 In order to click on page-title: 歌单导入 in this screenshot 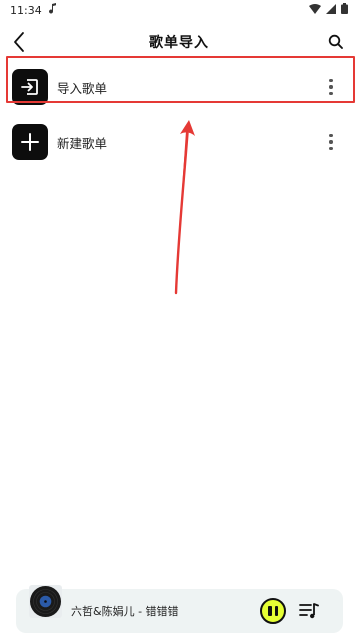, I will do `click(179, 43)`.